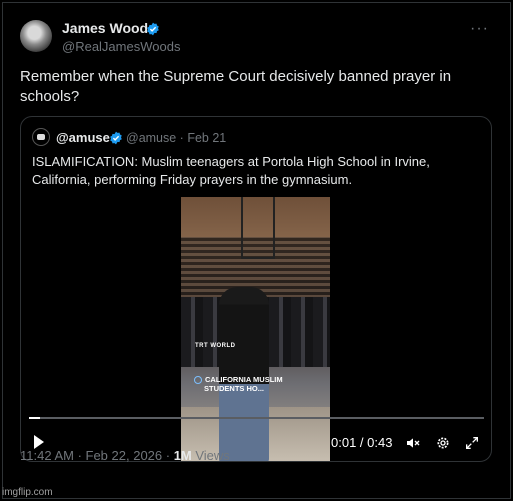 The image size is (513, 501). I want to click on mute-icon, so click(413, 443).